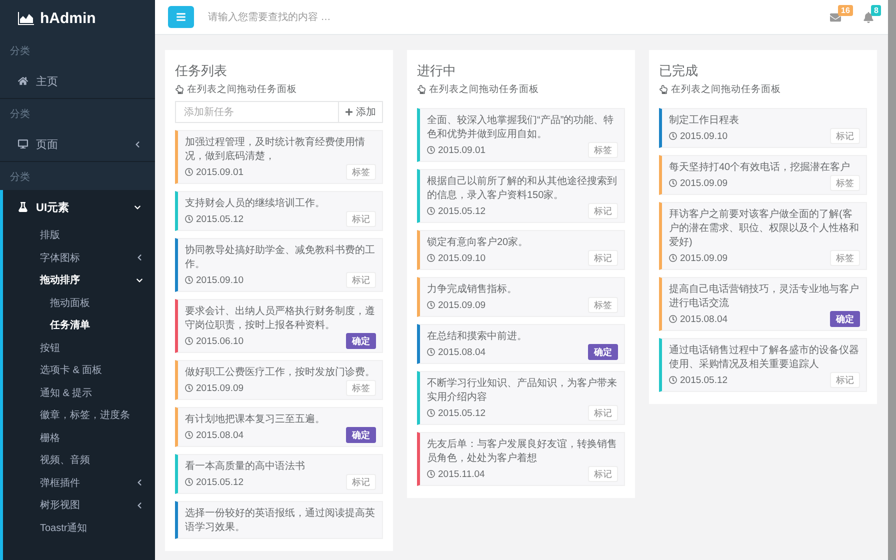 The height and width of the screenshot is (560, 896). Describe the element at coordinates (472, 290) in the screenshot. I see `task-text: 力争完成销售指标。` at that location.